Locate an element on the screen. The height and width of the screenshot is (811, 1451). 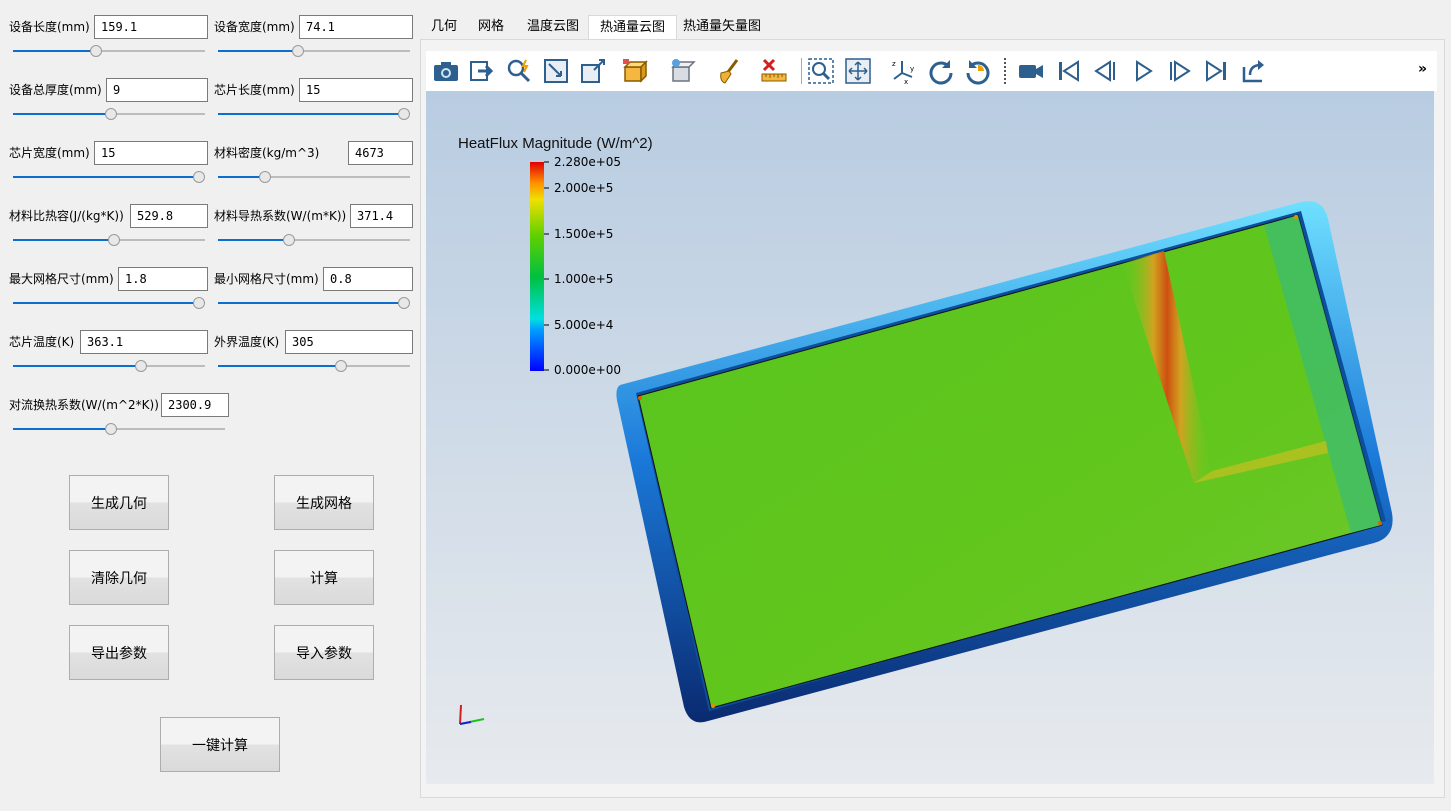
colorbar-title: HeatFlux Magnitude (W/m^2) is located at coordinates (555, 143).